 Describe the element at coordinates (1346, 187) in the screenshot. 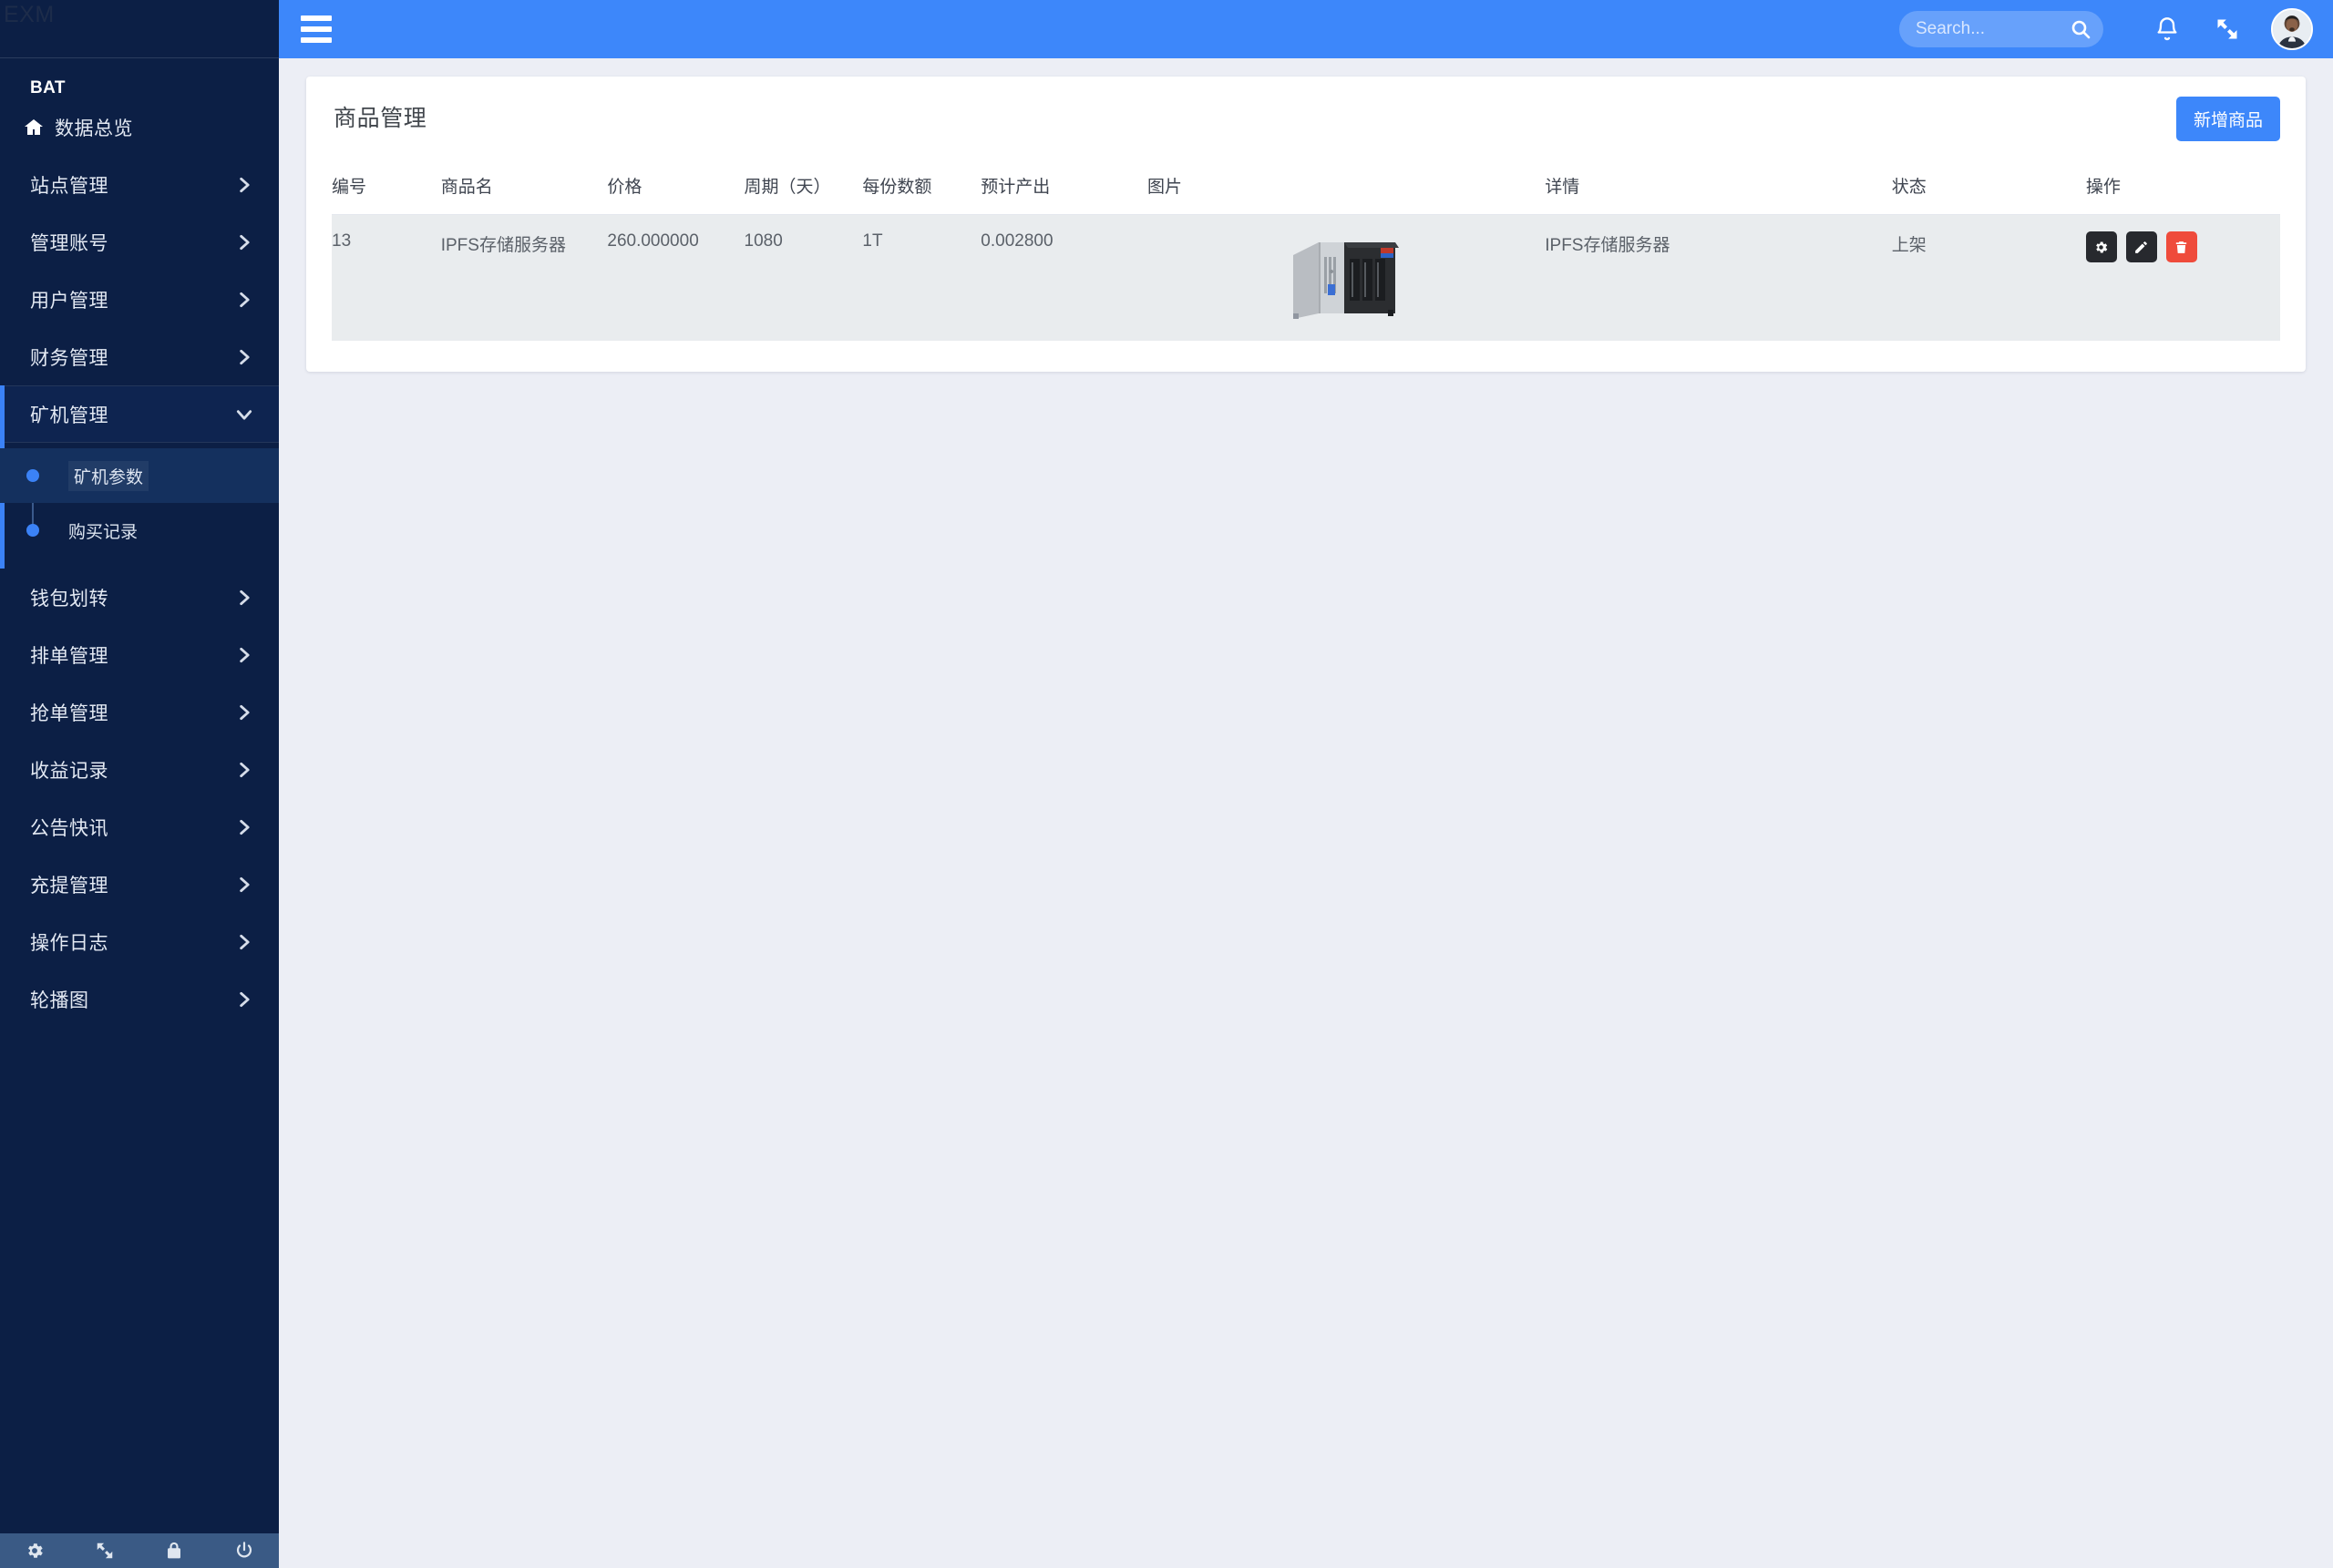

I see `column-header-image: 图片` at that location.